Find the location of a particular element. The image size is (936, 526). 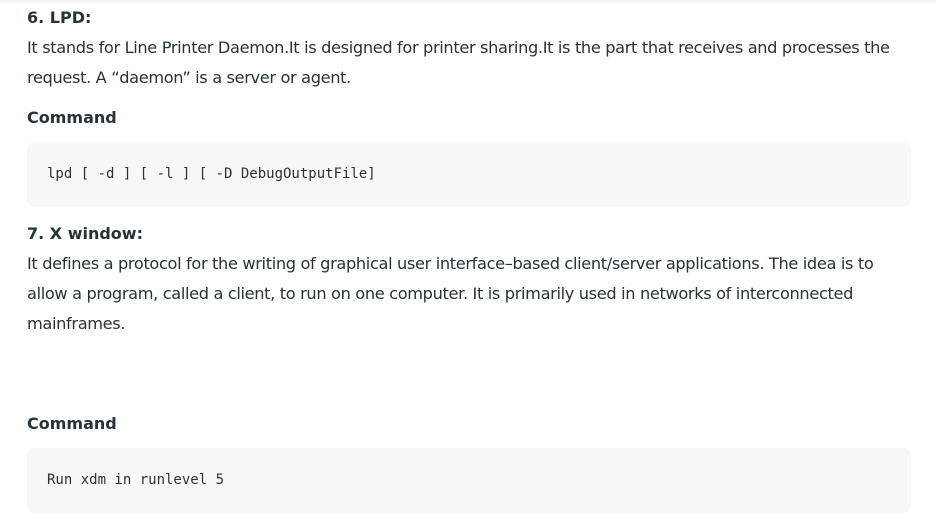

command-label-lpd: Command is located at coordinates (72, 117).